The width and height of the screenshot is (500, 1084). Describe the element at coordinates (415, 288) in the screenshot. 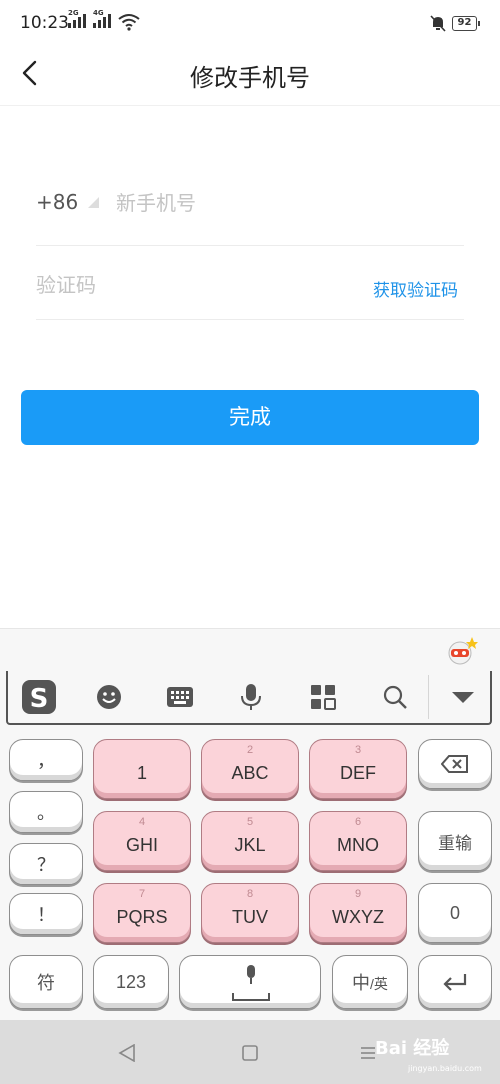

I see `get-verification-code-button: 获取验证码` at that location.